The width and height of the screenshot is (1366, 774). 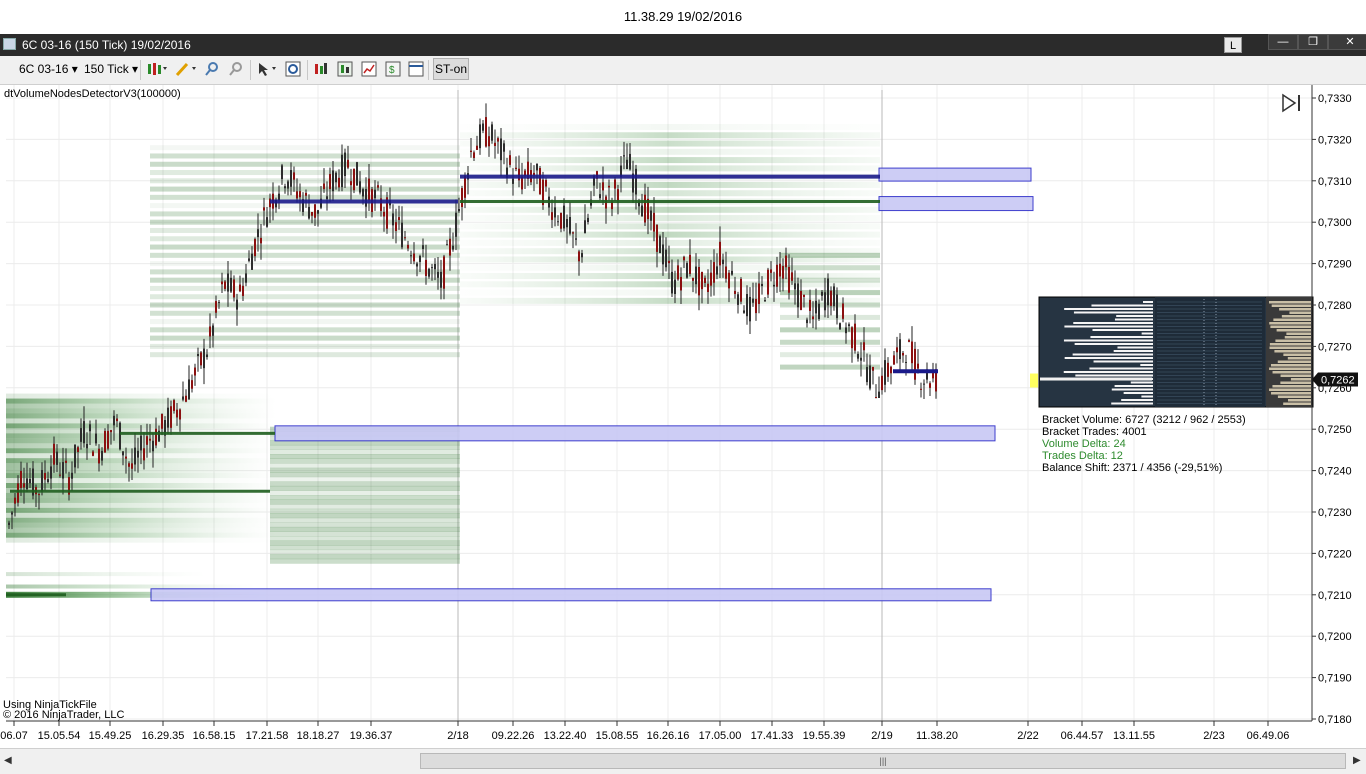 I want to click on close-icon: ✕, so click(x=1347, y=42).